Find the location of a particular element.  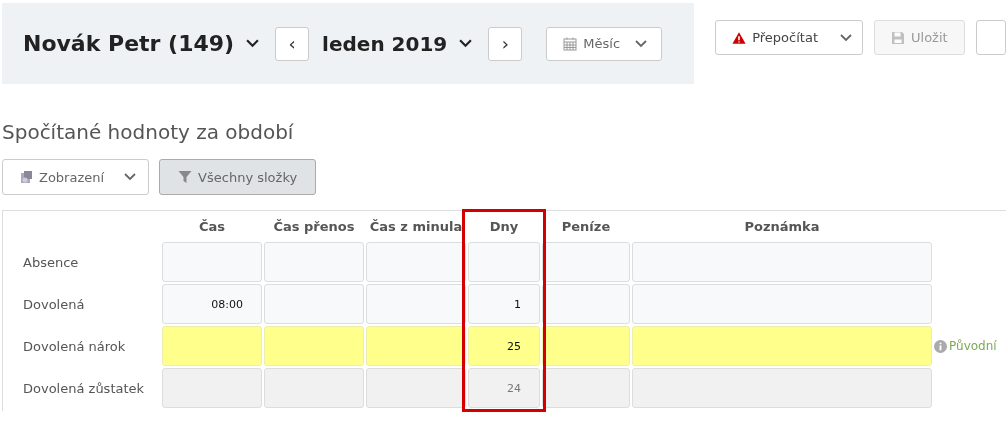

period-label: leden 2019 is located at coordinates (385, 43).